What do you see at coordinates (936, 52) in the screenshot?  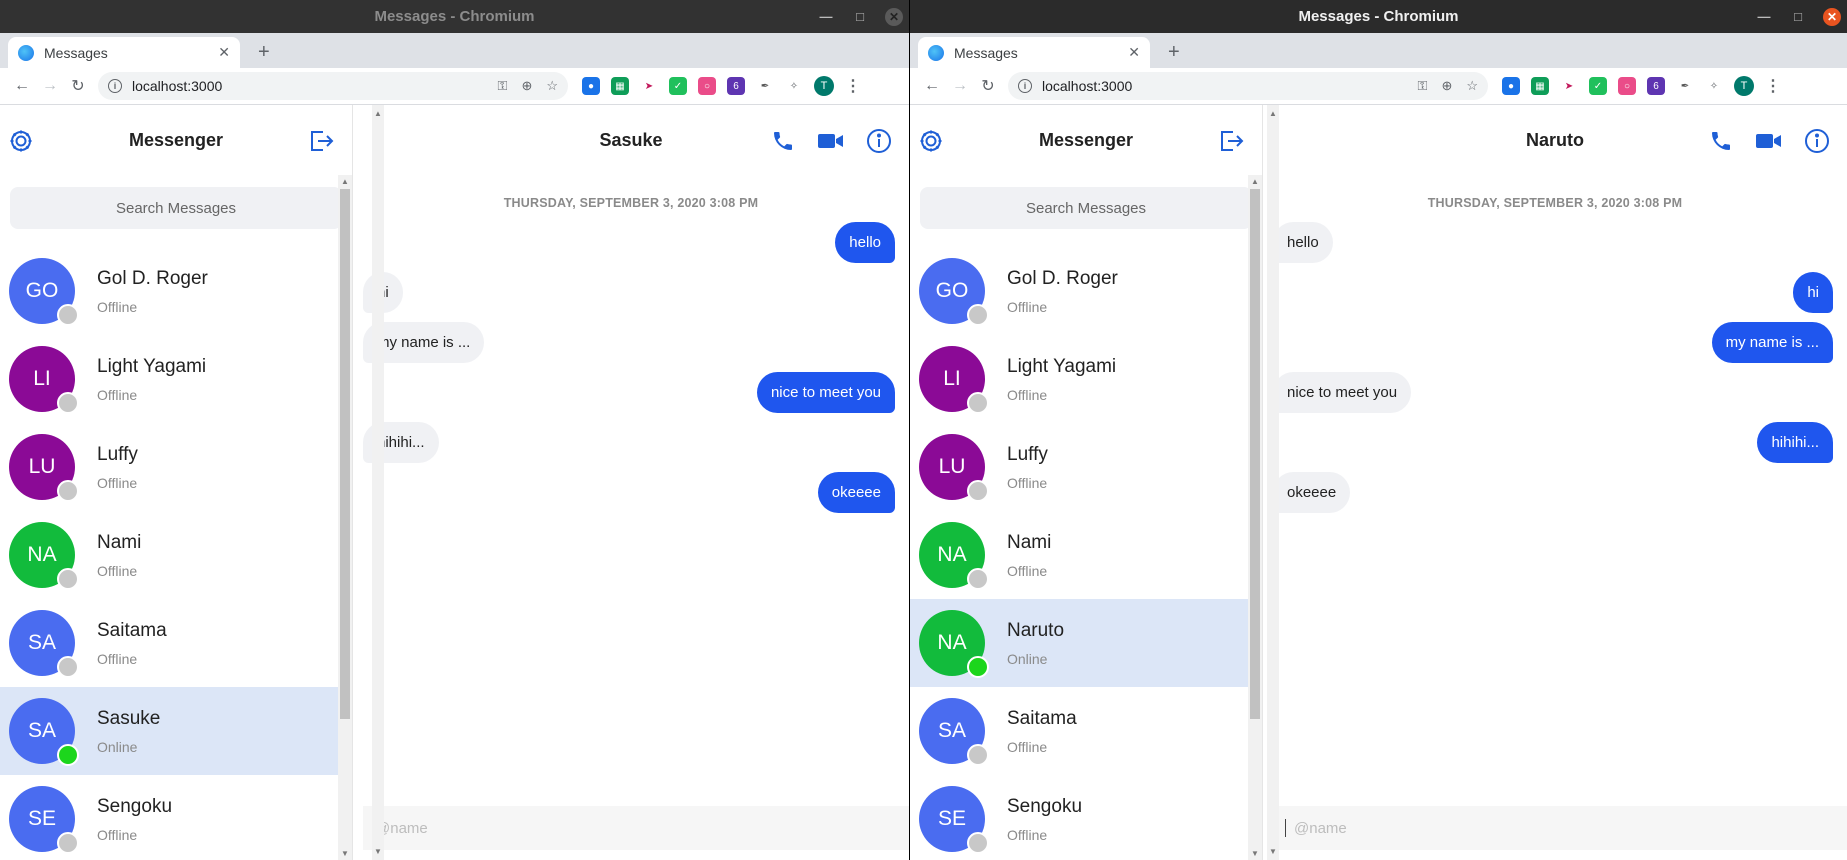 I see `messenger-favicon-icon` at bounding box center [936, 52].